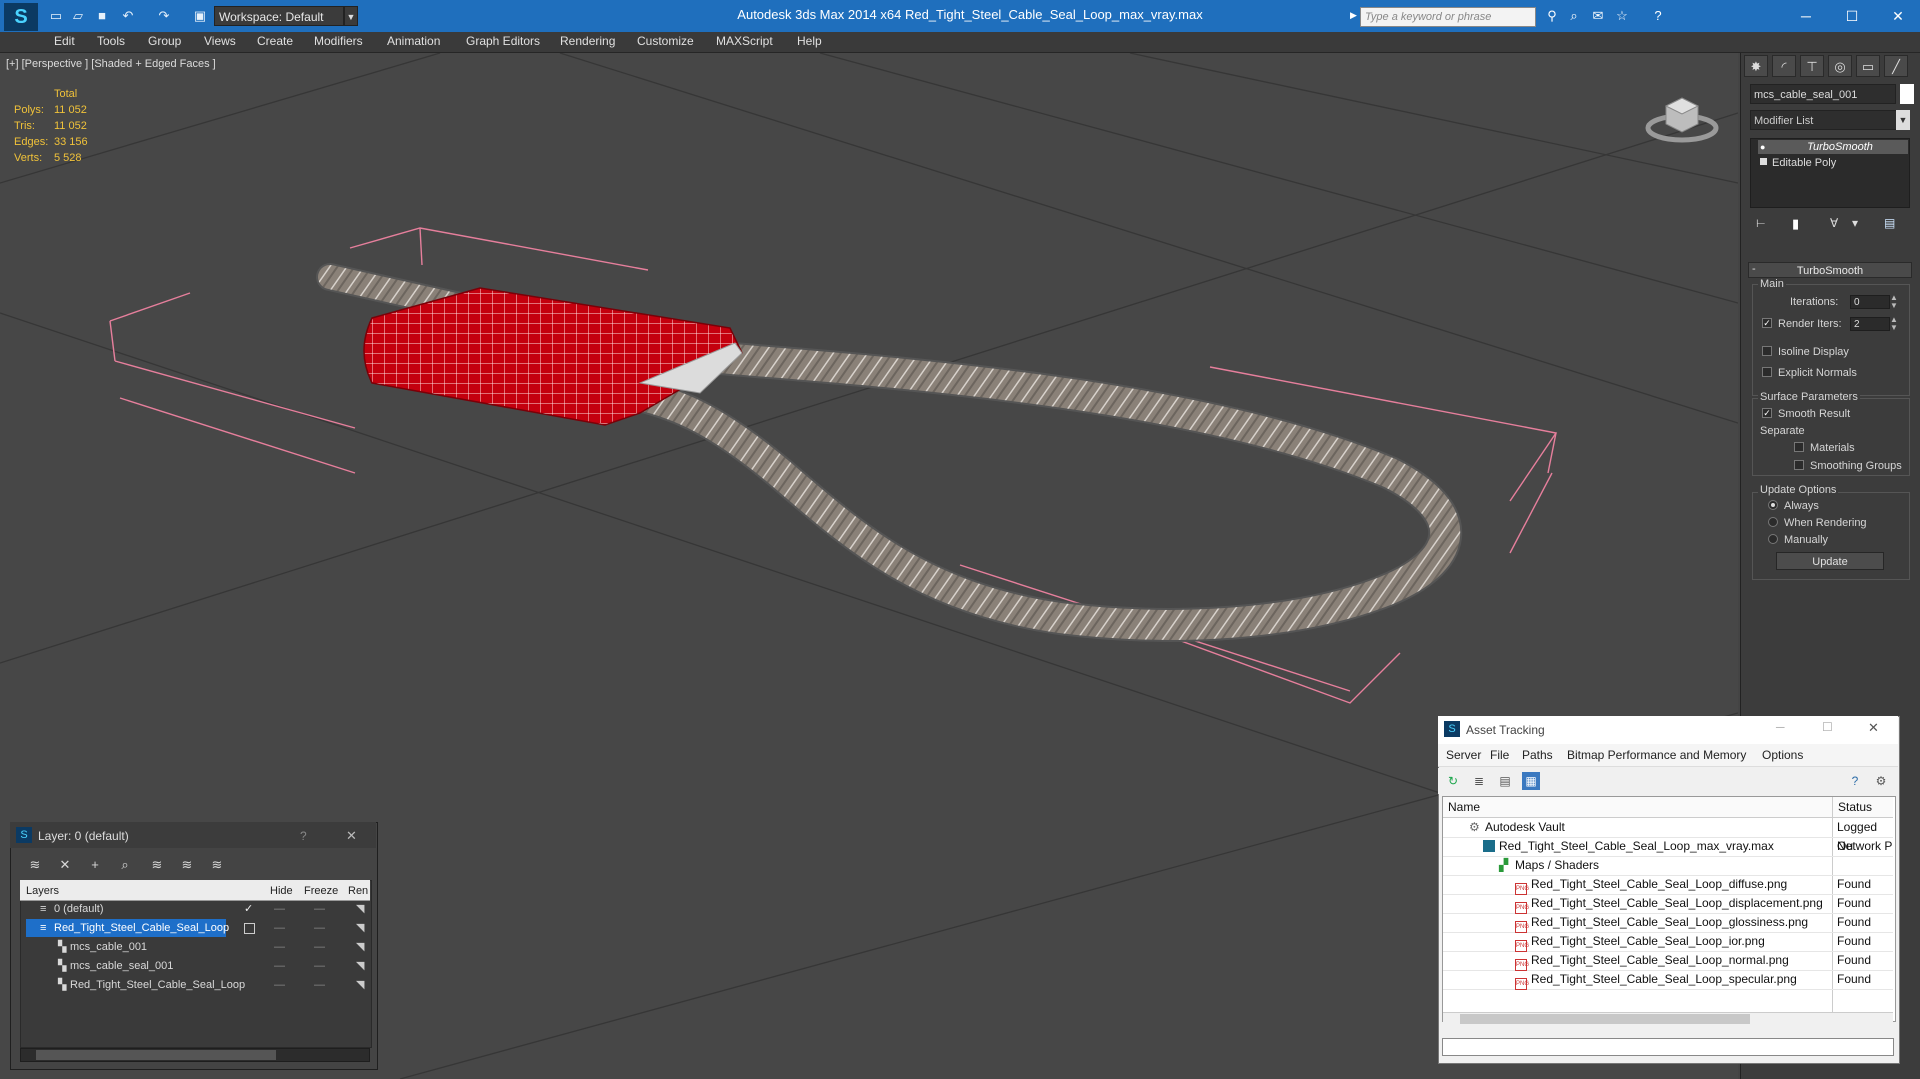 The image size is (1920, 1079). Describe the element at coordinates (195, 966) in the screenshot. I see `layer-row: ▚ mcs_cable_seal_001 — — ◥` at that location.